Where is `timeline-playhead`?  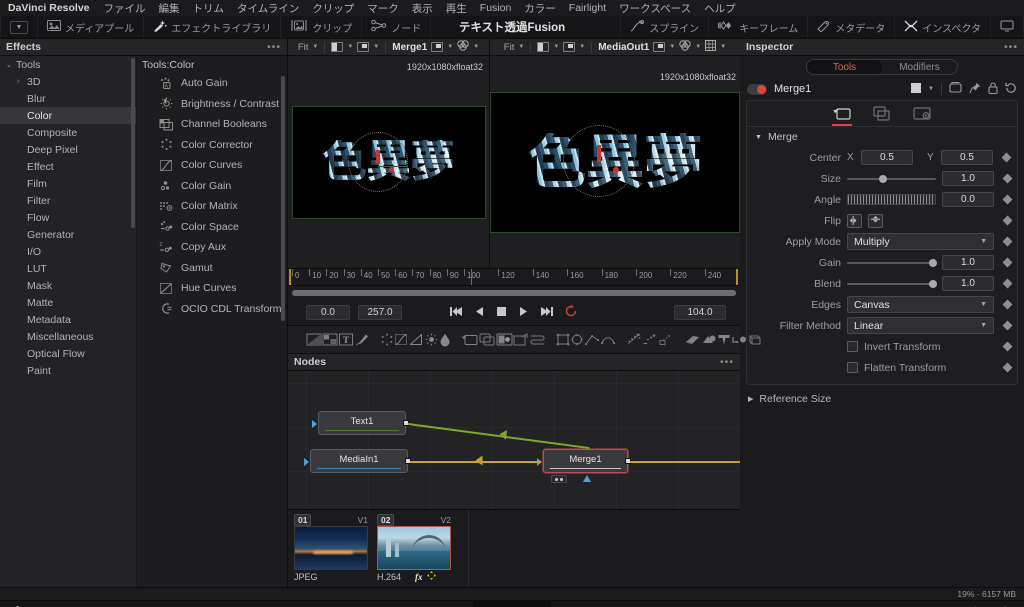
timeline-playhead is located at coordinates (471, 277).